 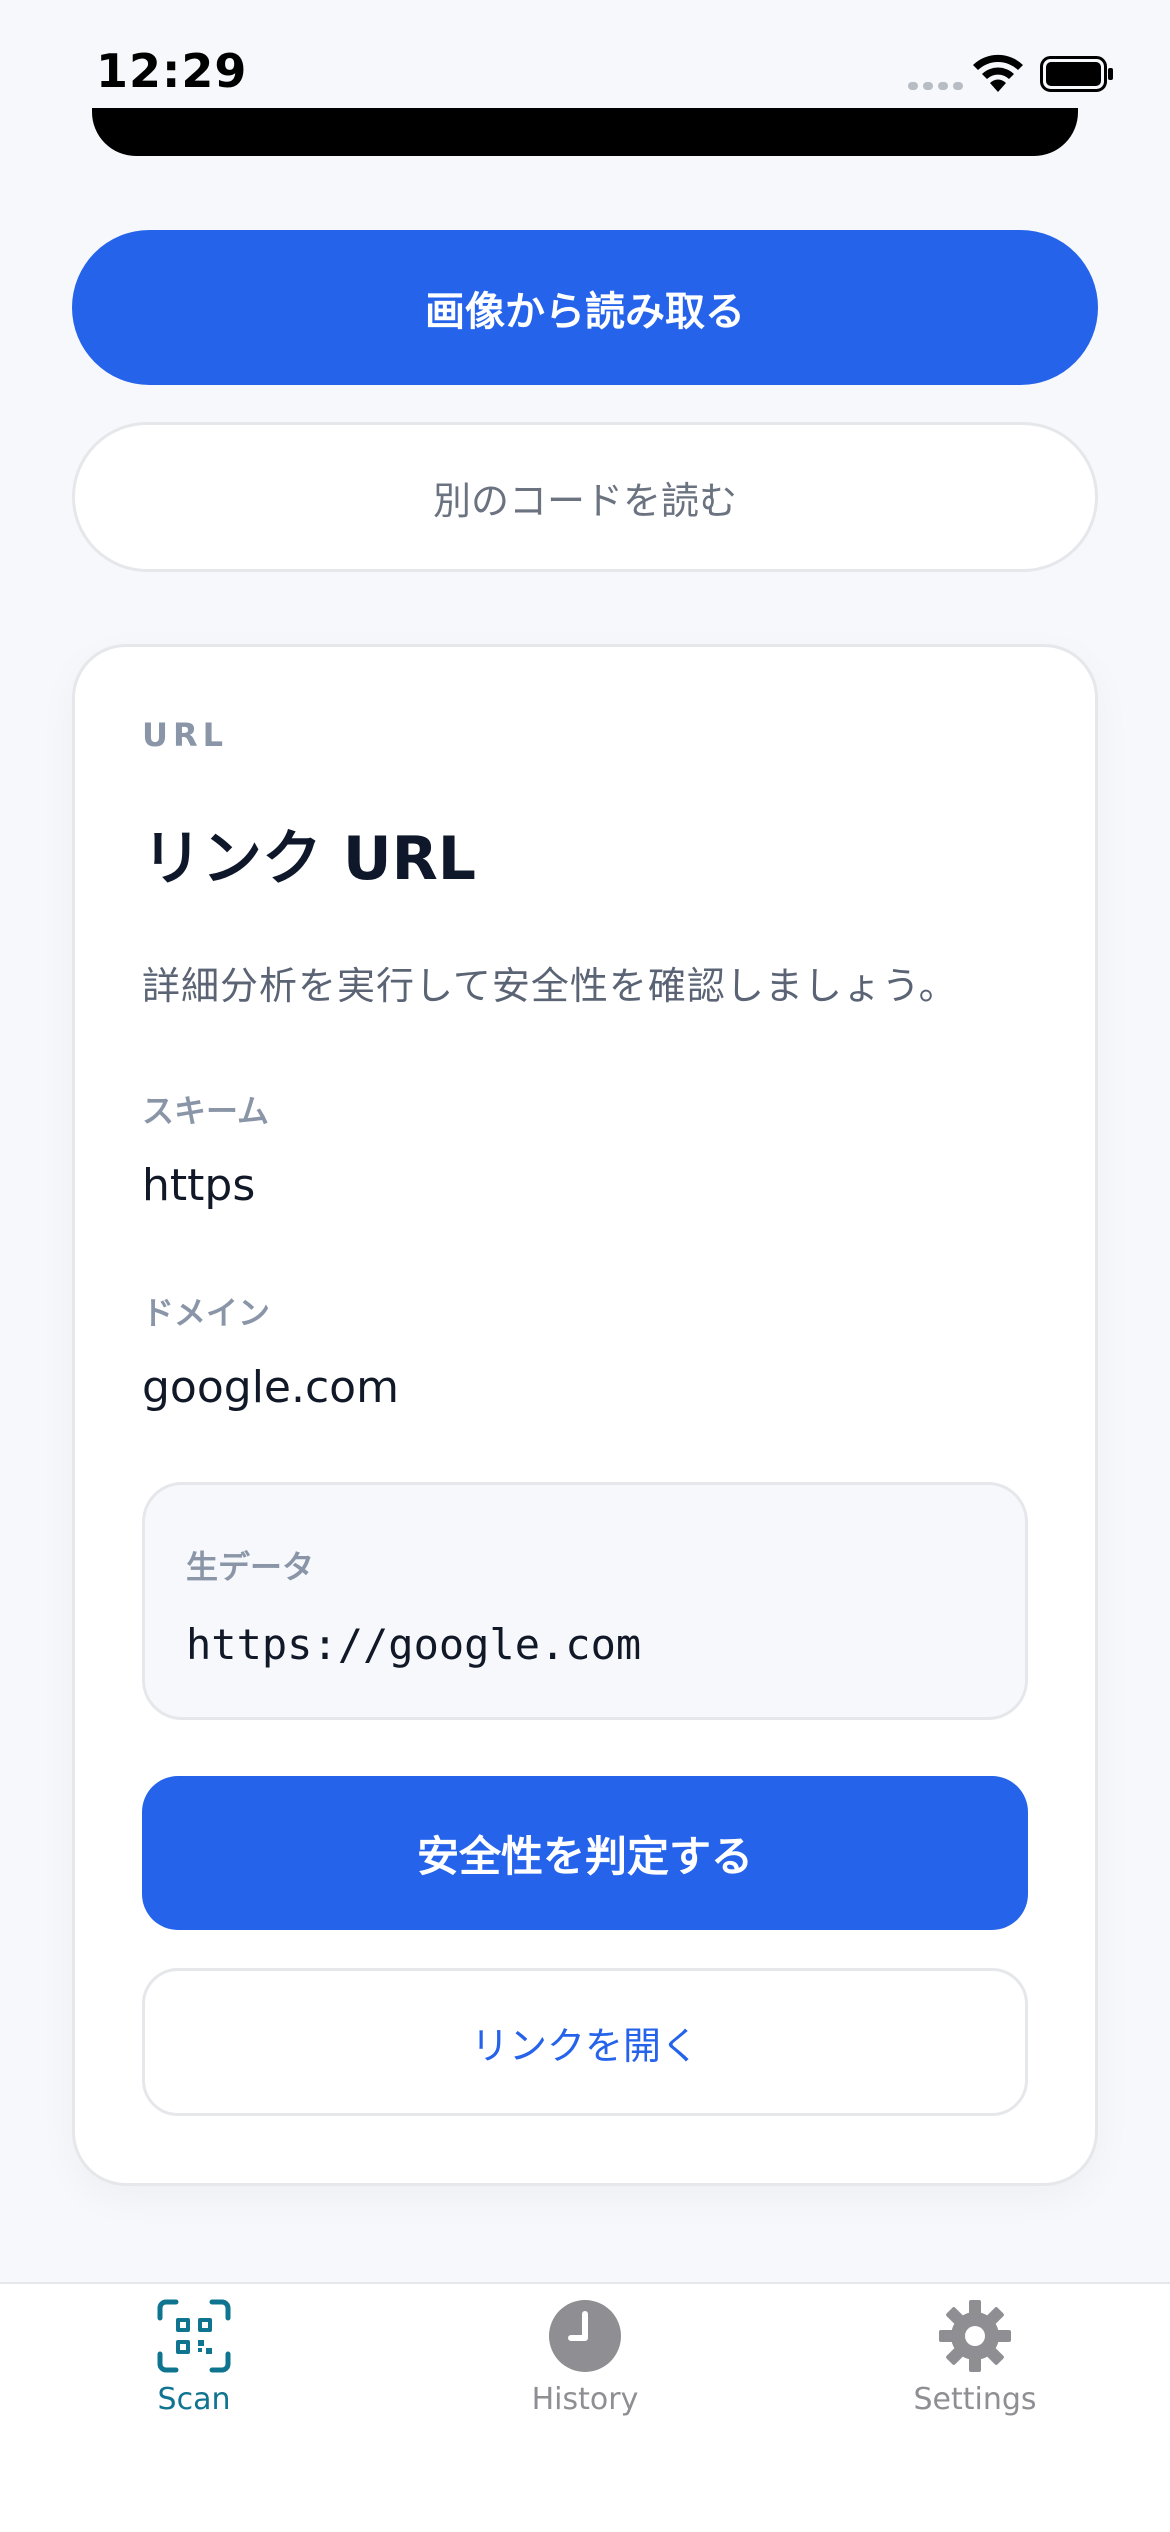 What do you see at coordinates (194, 2399) in the screenshot?
I see `tab-scan-label: Scan` at bounding box center [194, 2399].